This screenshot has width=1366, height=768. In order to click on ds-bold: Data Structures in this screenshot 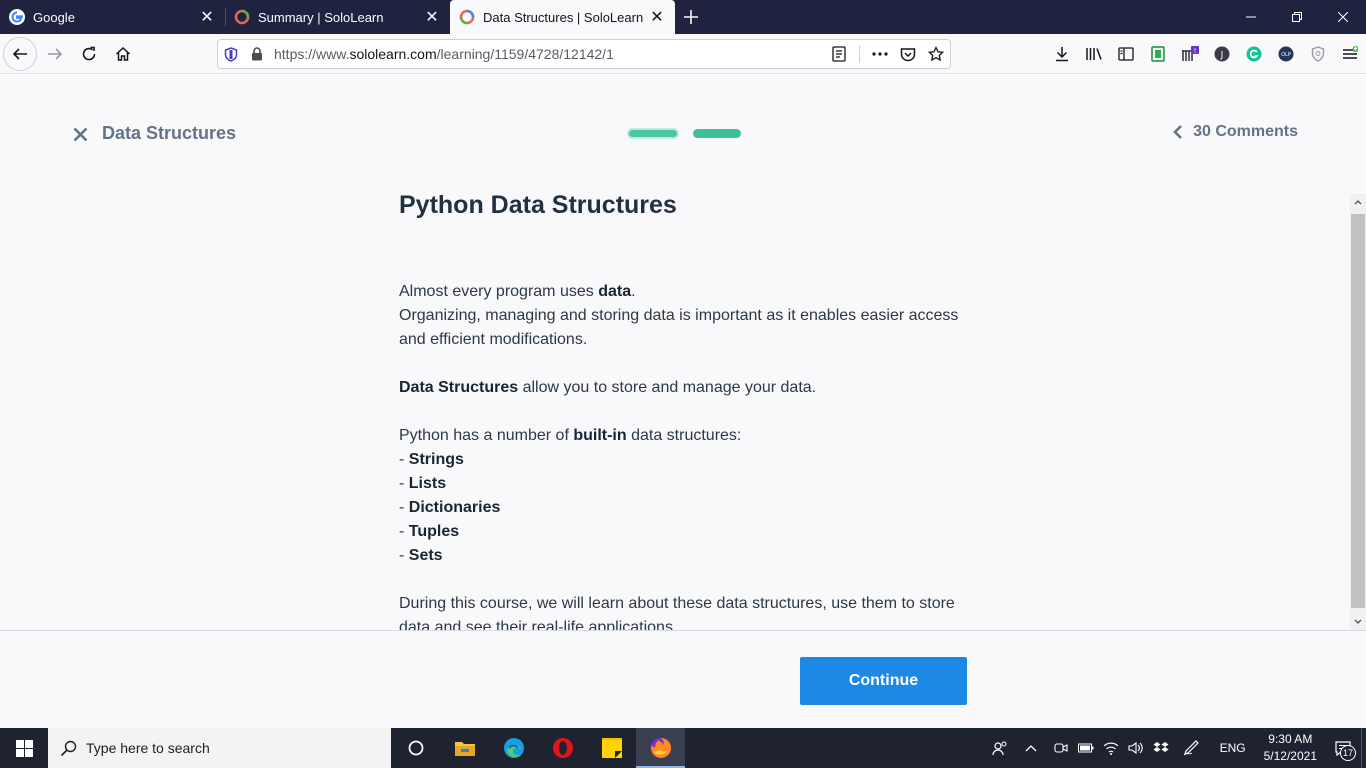, I will do `click(459, 387)`.